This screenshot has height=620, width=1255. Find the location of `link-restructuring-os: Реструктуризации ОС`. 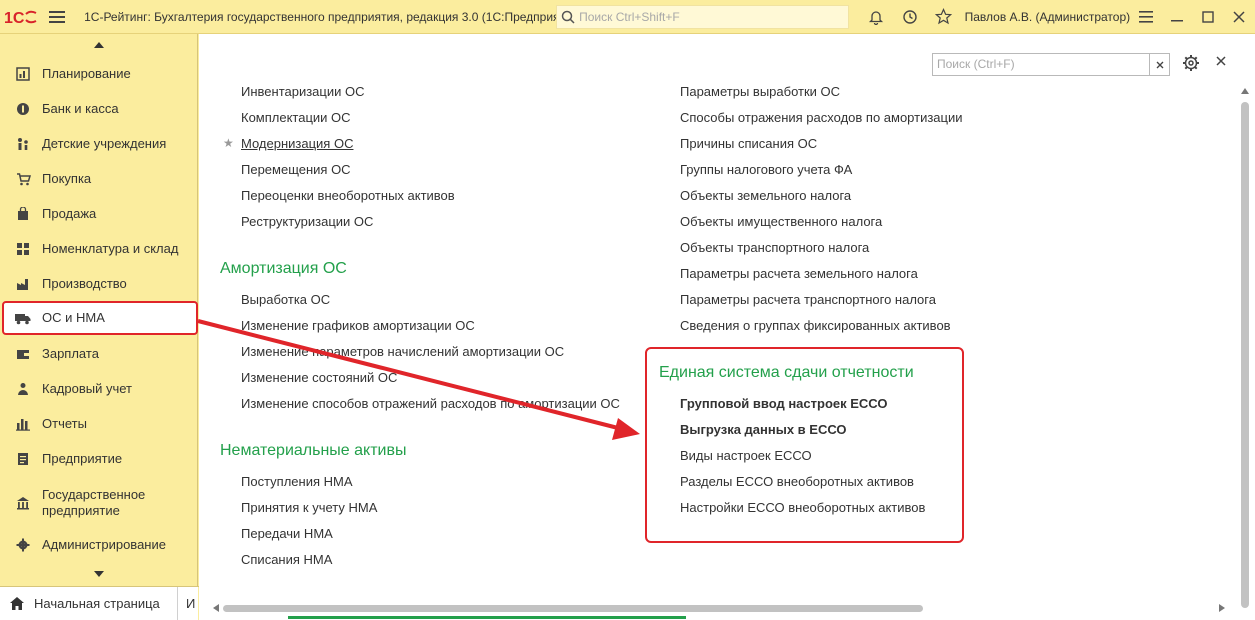

link-restructuring-os: Реструктуризации ОС is located at coordinates (307, 221).